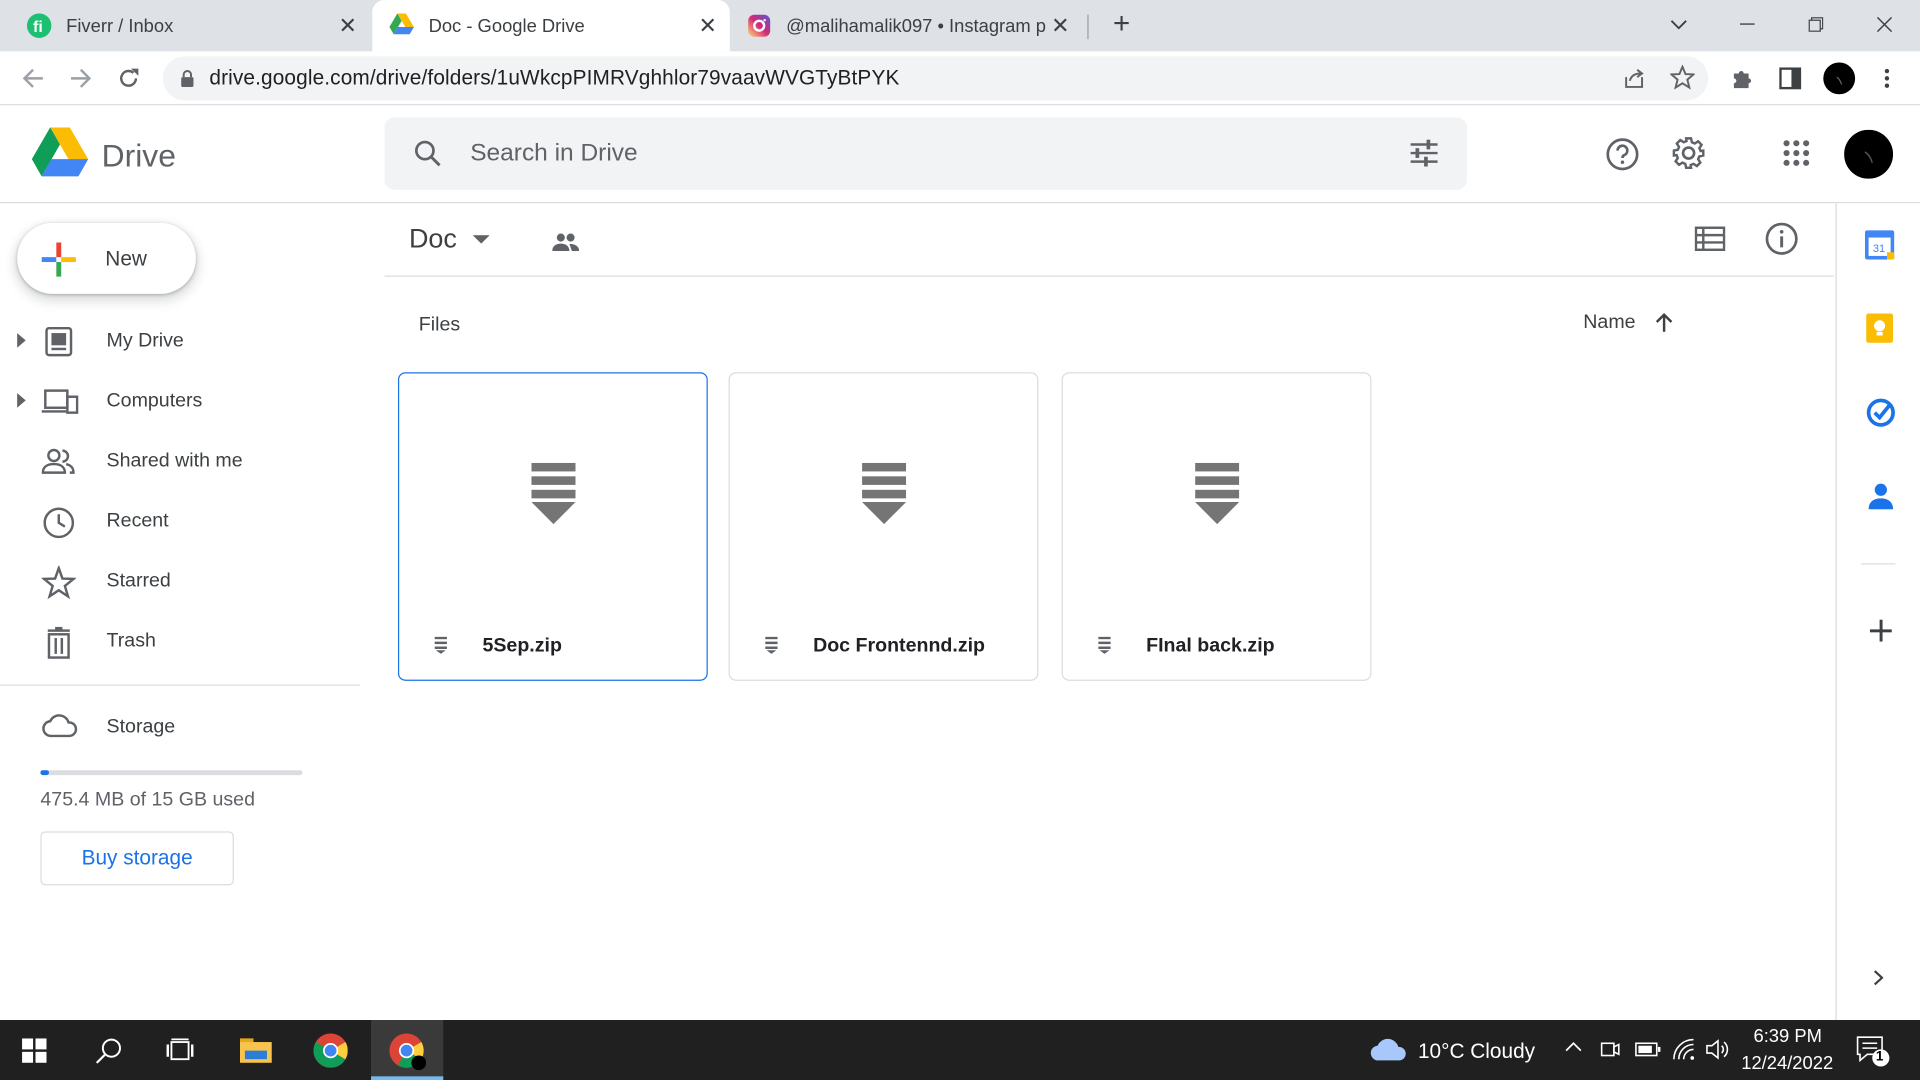  I want to click on sidebar-item-my-drive: My Drive, so click(180, 341).